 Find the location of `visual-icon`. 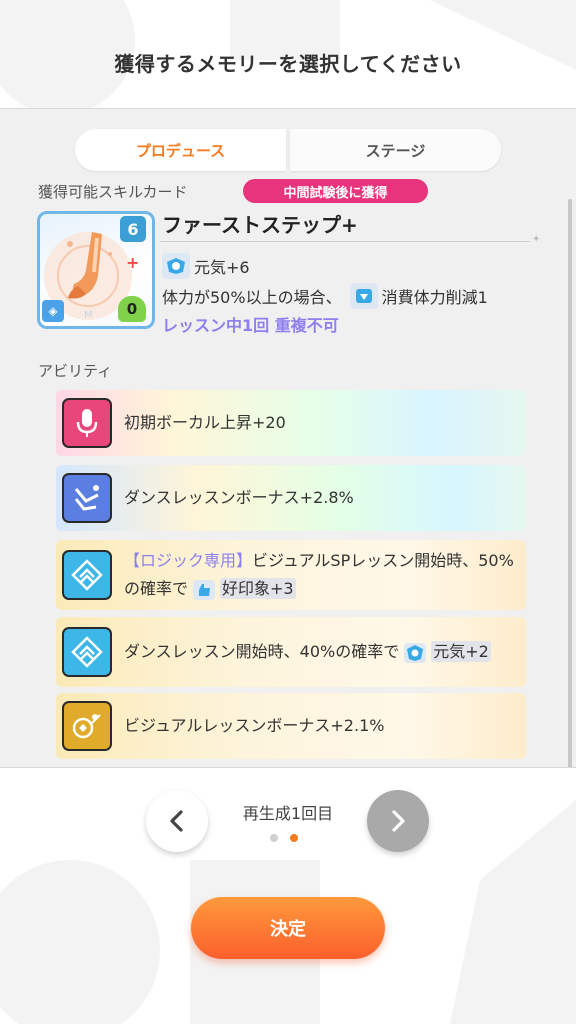

visual-icon is located at coordinates (87, 726).